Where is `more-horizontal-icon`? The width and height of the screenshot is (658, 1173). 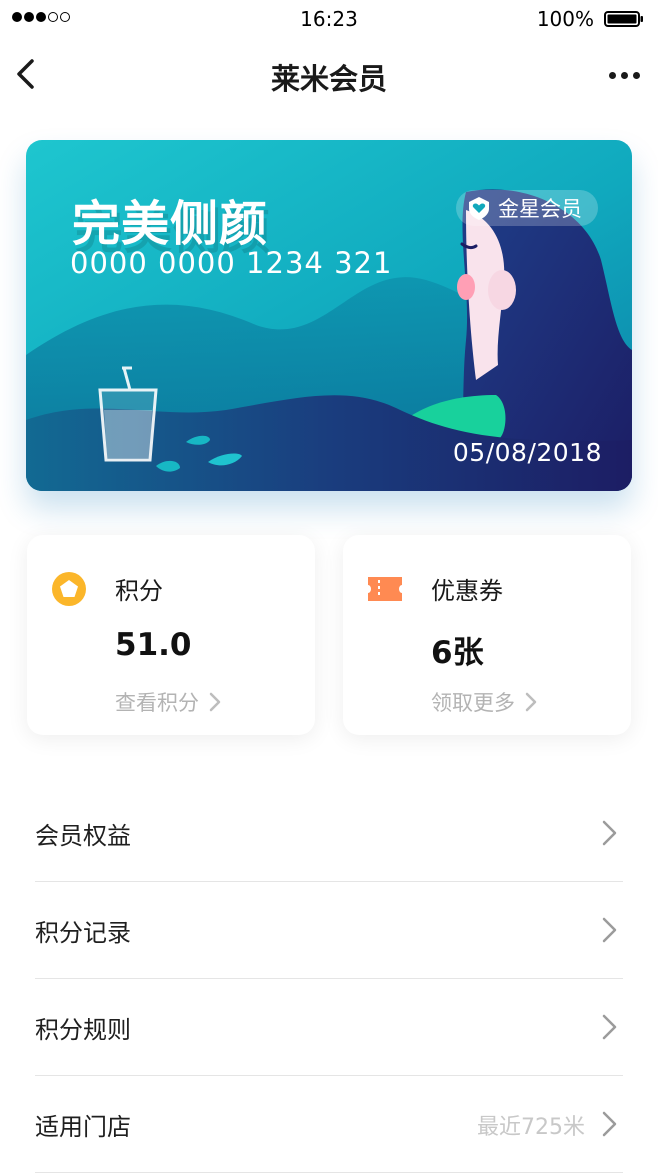 more-horizontal-icon is located at coordinates (624, 75).